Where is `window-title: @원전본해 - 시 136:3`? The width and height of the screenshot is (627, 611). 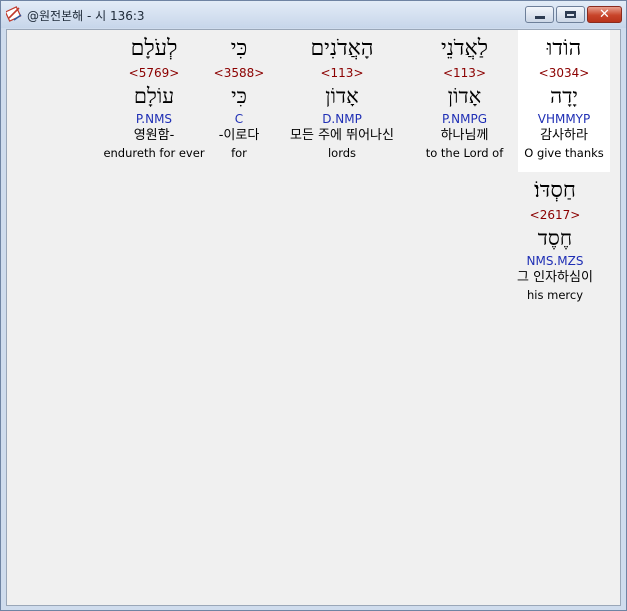
window-title: @원전본해 - 시 136:3 is located at coordinates (86, 16).